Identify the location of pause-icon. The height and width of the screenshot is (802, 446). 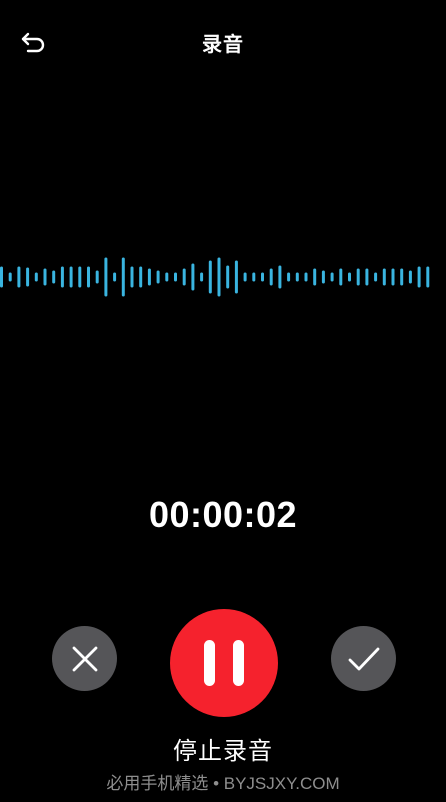
(224, 663).